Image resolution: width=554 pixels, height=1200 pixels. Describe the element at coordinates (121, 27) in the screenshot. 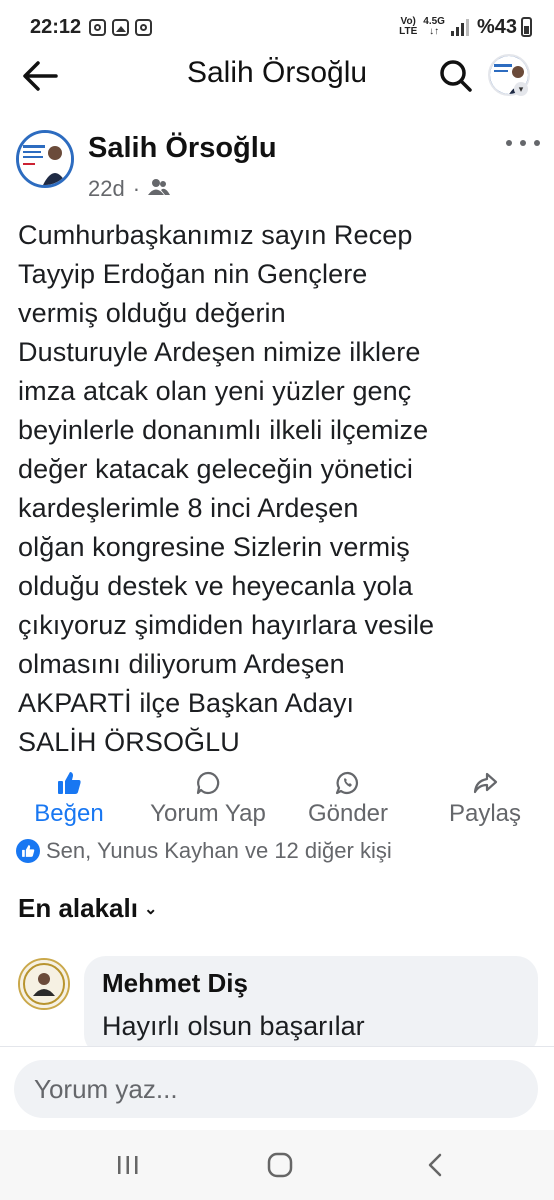

I see `gallery-notification-icon` at that location.